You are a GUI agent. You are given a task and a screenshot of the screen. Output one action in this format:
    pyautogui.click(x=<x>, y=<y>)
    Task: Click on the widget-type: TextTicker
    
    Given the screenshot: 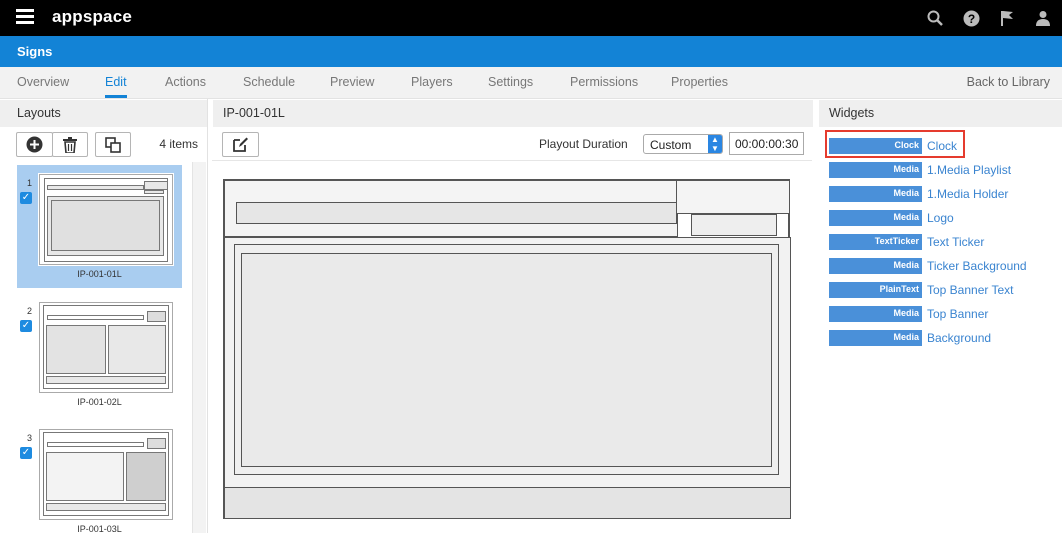 What is the action you would take?
    pyautogui.click(x=875, y=242)
    